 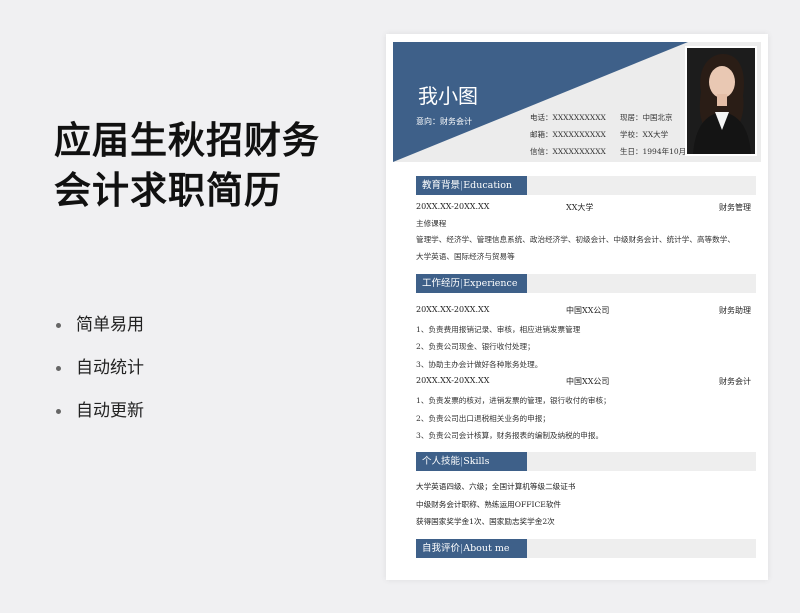 I want to click on job-row: 20XX.XX-20XX.XX 中国XX公司 财务会计, so click(x=586, y=383).